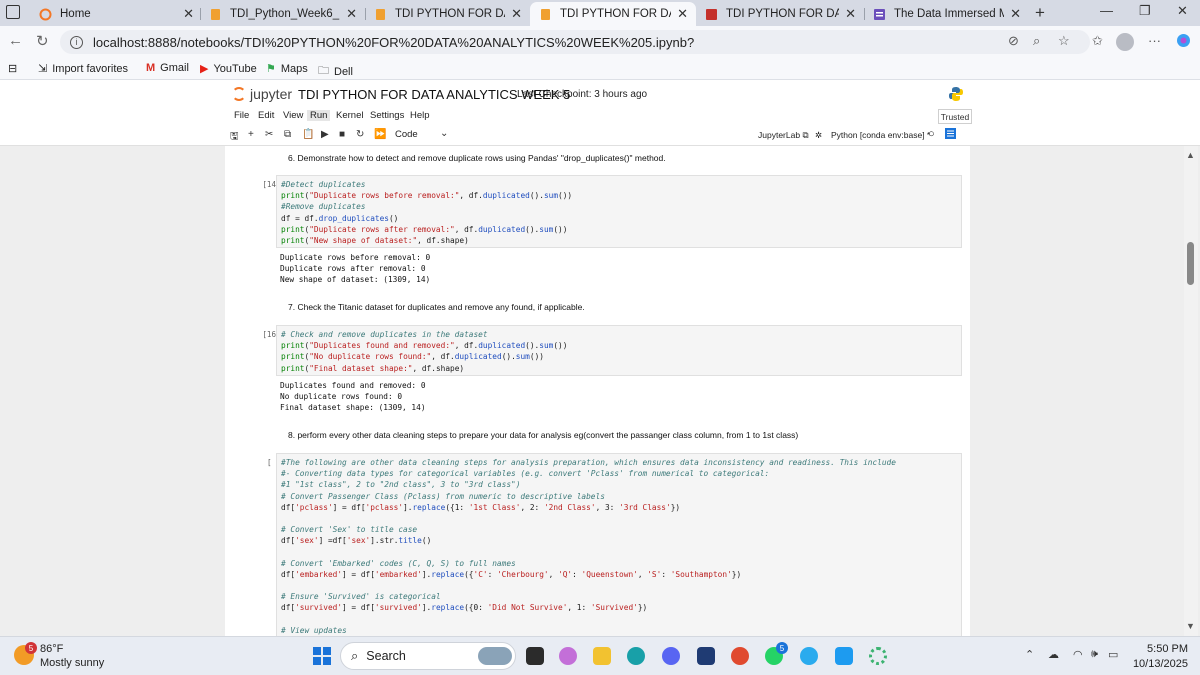 Image resolution: width=1200 pixels, height=675 pixels. I want to click on browser-tab-data-immersed: The Data Immersed Main Su ✕, so click(946, 14).